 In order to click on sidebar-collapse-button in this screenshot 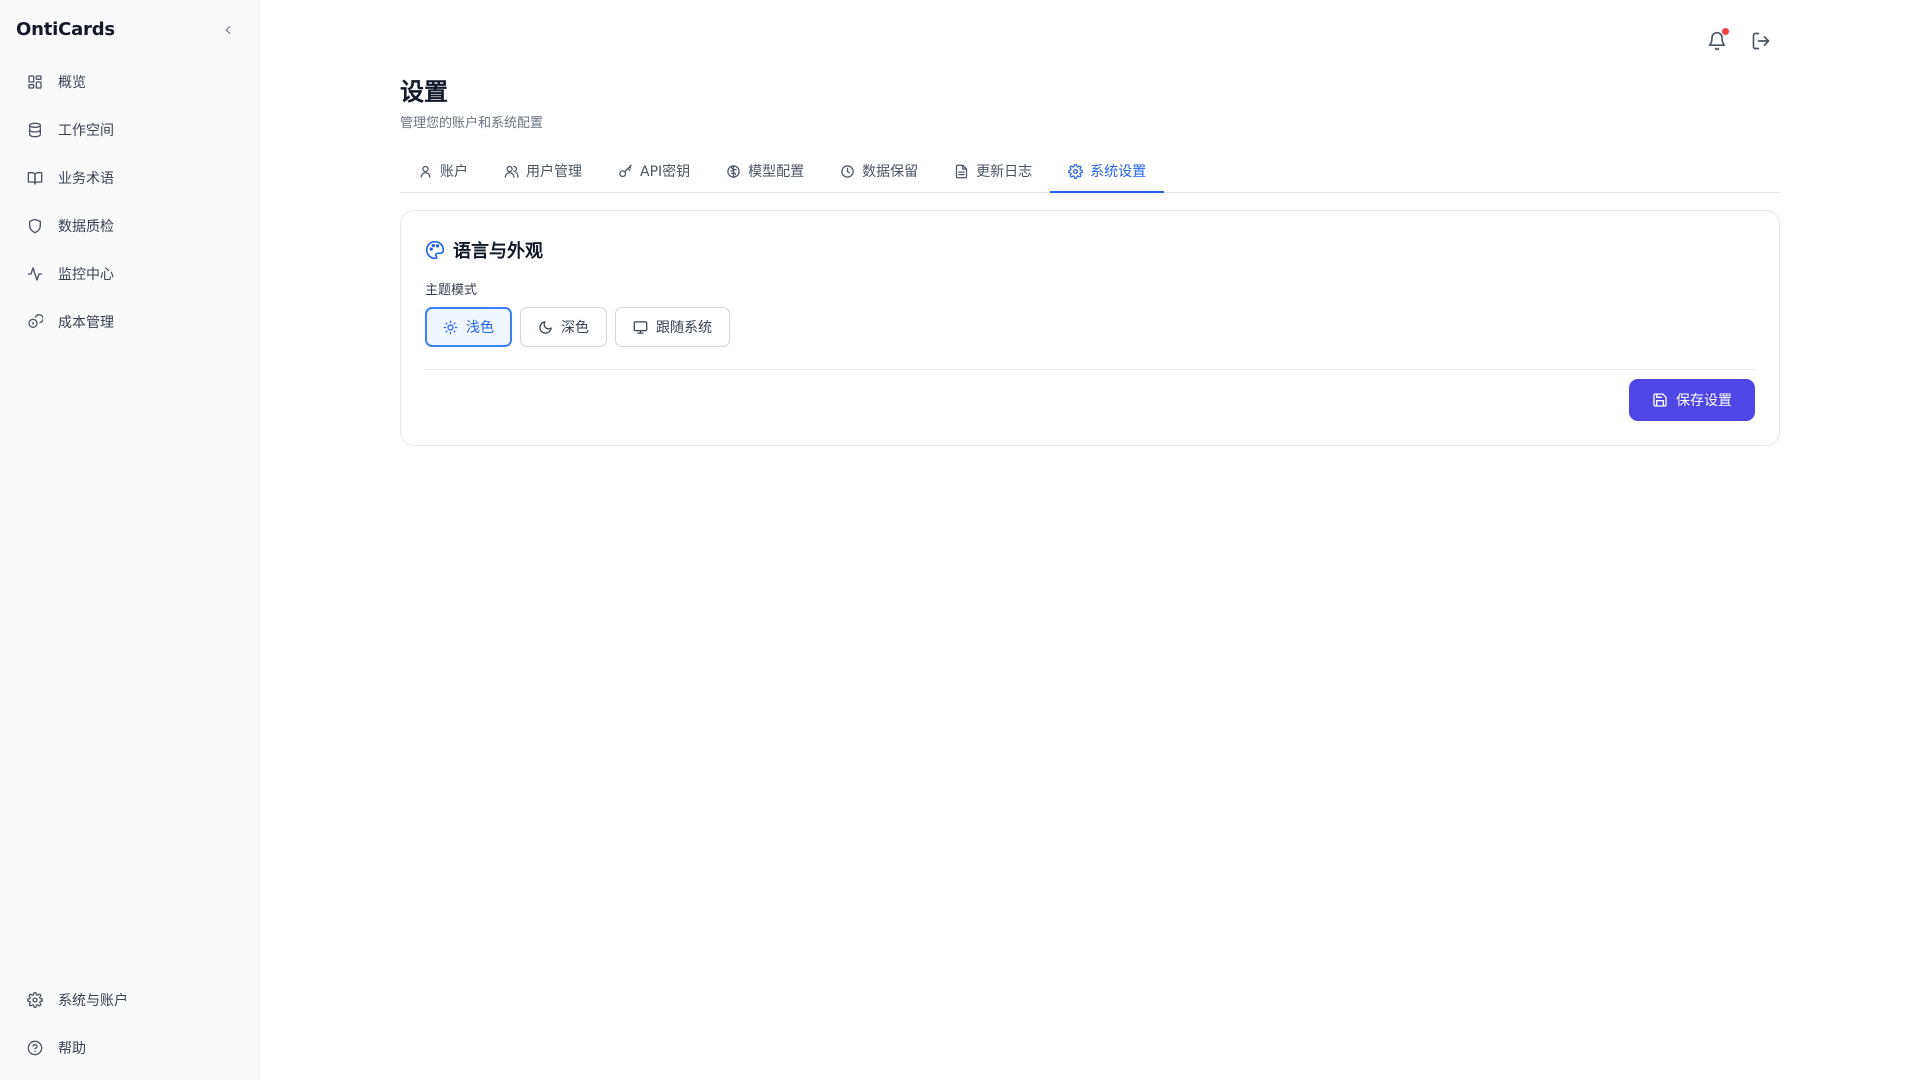, I will do `click(228, 30)`.